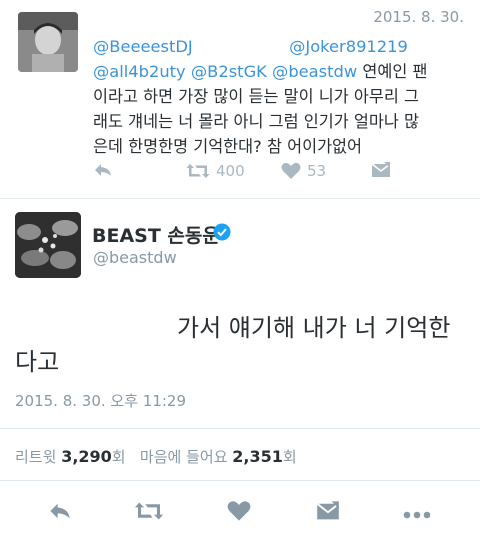 The image size is (480, 541). Describe the element at coordinates (314, 328) in the screenshot. I see `tweet-text-line: 가서 얘기해 내가 너 기억한` at that location.